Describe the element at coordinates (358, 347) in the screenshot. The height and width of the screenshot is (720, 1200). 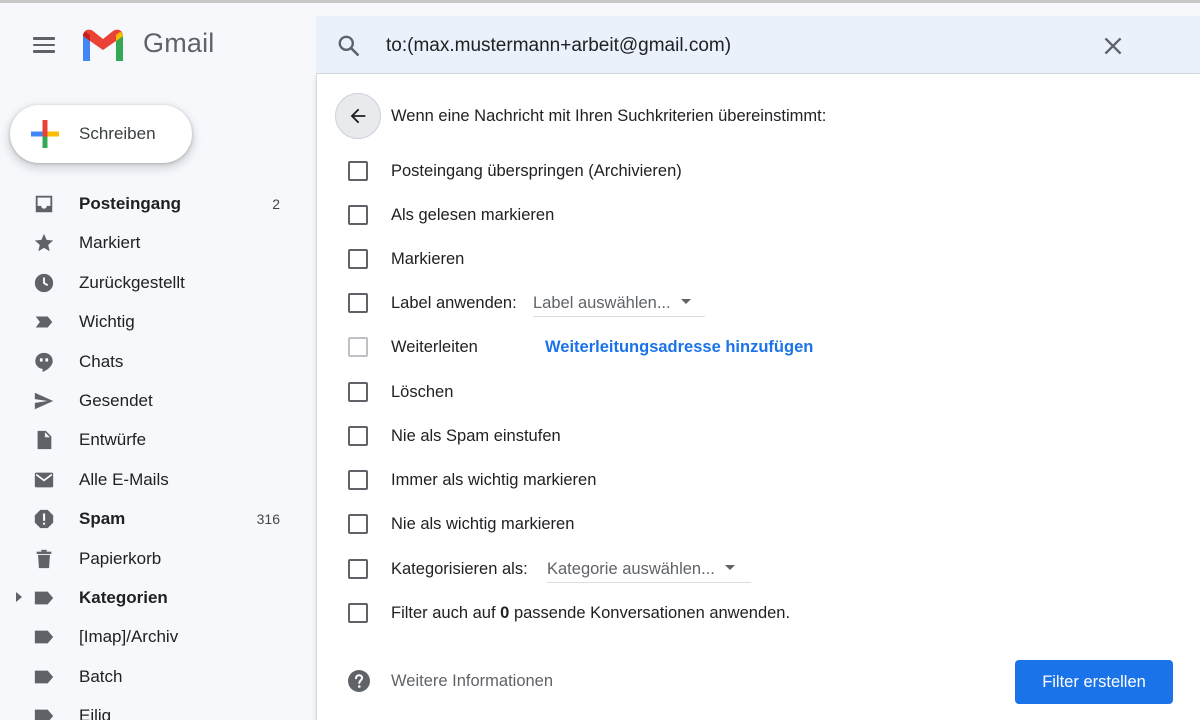
I see `forward-checkbox` at that location.